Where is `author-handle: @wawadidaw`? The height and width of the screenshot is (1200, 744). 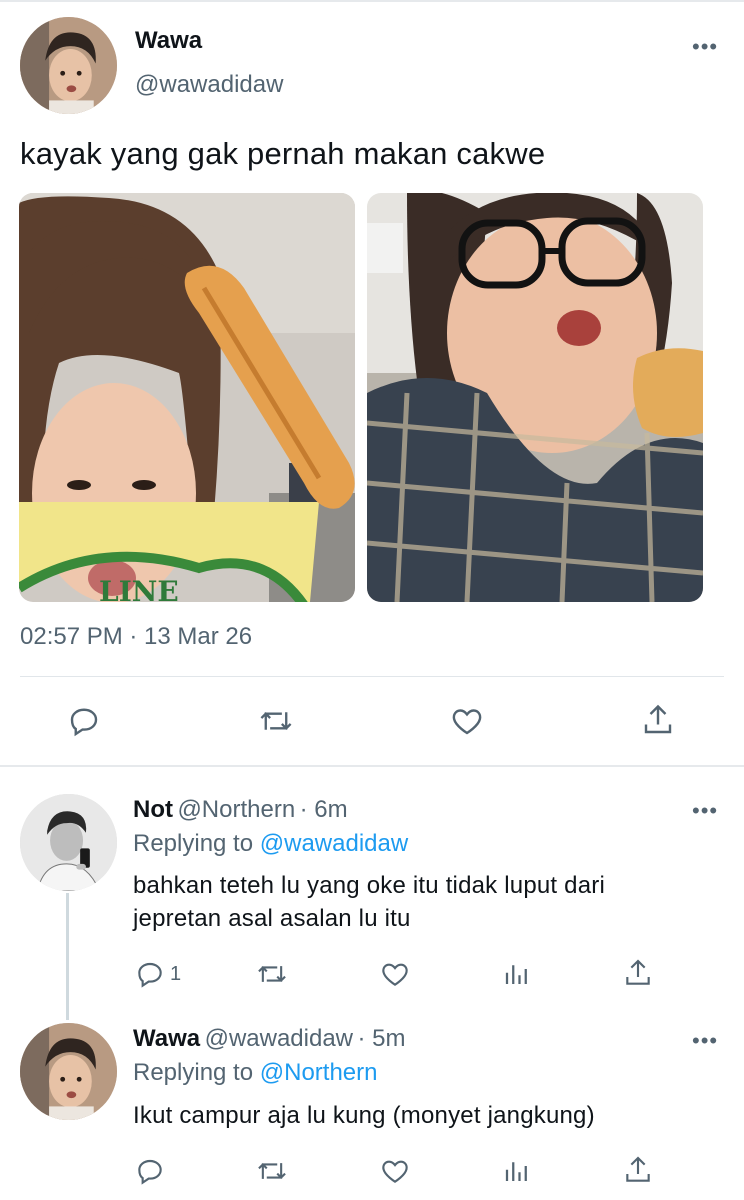
author-handle: @wawadidaw is located at coordinates (209, 85).